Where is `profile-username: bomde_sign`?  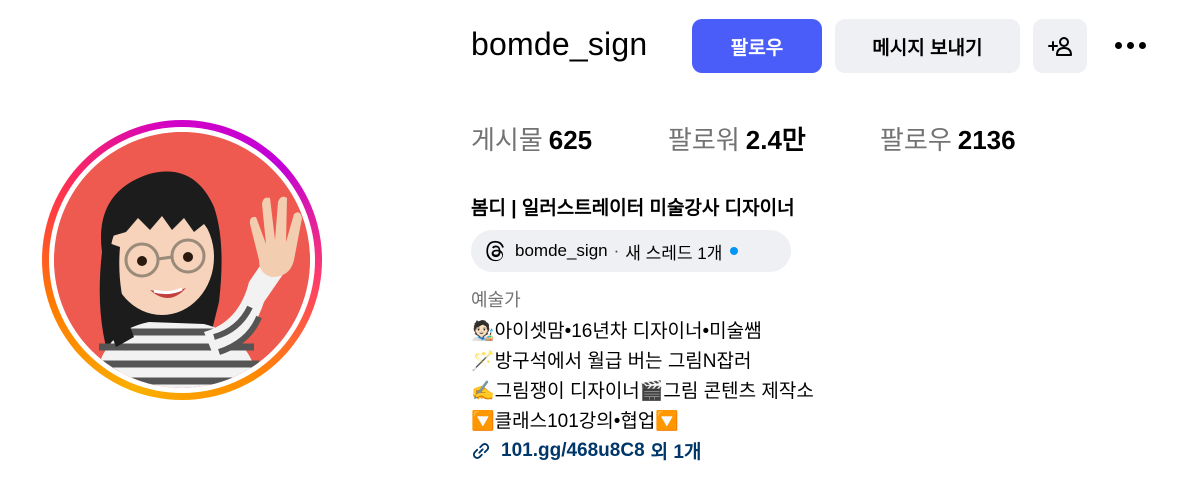 profile-username: bomde_sign is located at coordinates (559, 44).